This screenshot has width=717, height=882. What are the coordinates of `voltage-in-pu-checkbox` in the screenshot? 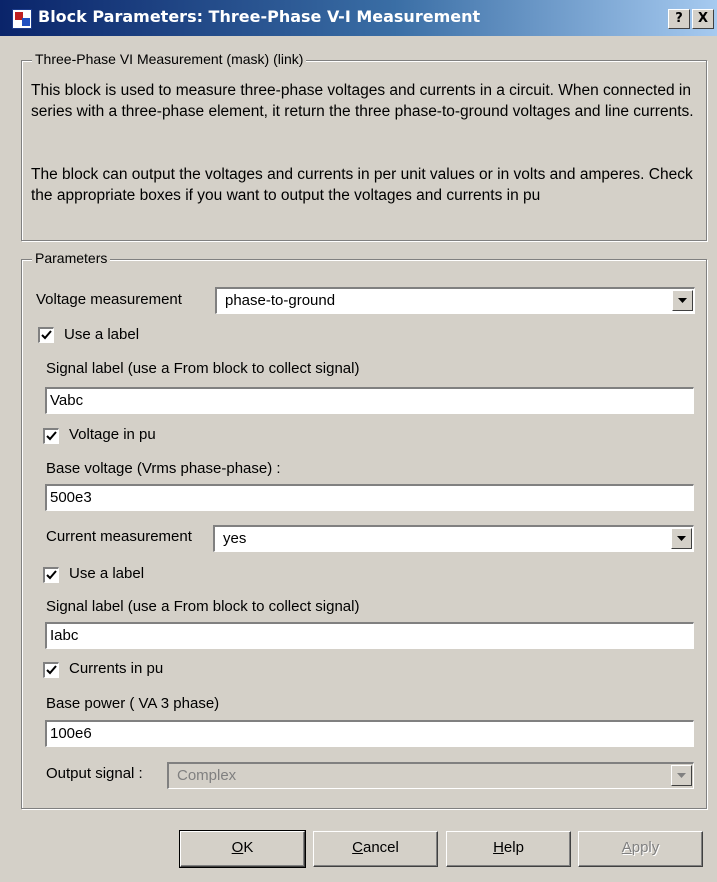 It's located at (51, 436).